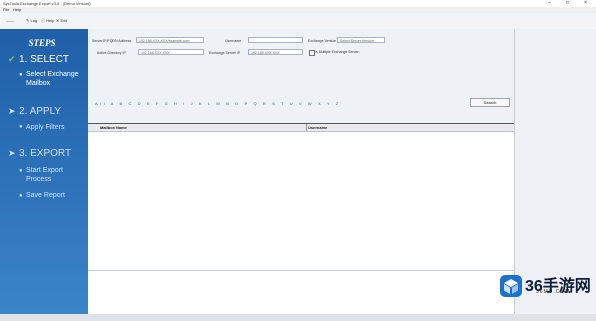  What do you see at coordinates (585, 3) in the screenshot?
I see `close-icon: ×` at bounding box center [585, 3].